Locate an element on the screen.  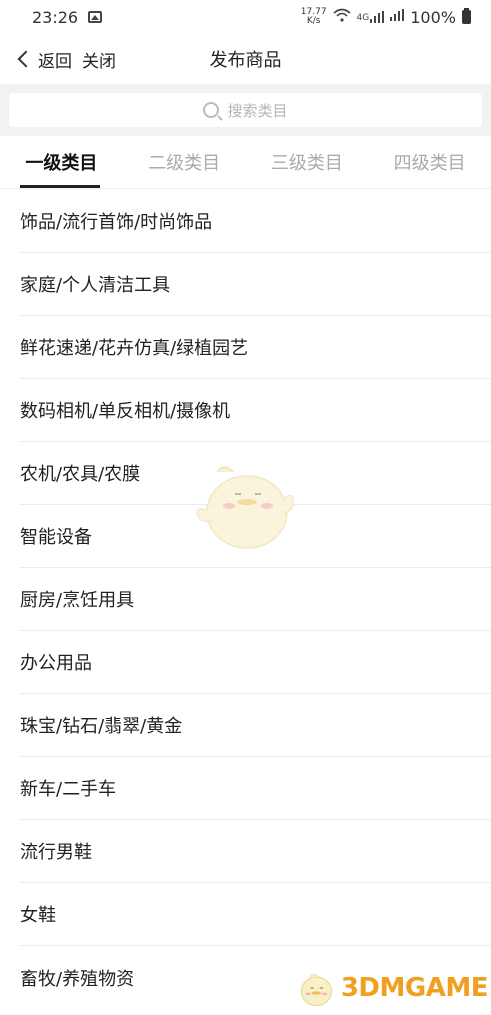
back-label: 返回 is located at coordinates (55, 61).